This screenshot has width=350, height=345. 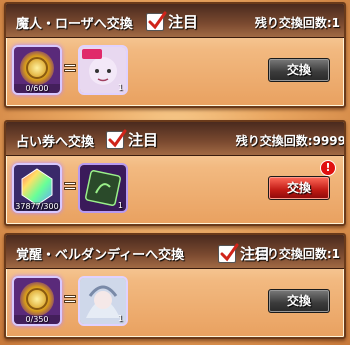 I want to click on panel-title-bar: 覚醒・ベルダンディーへ交換 残り交換回数:1, so click(x=175, y=252).